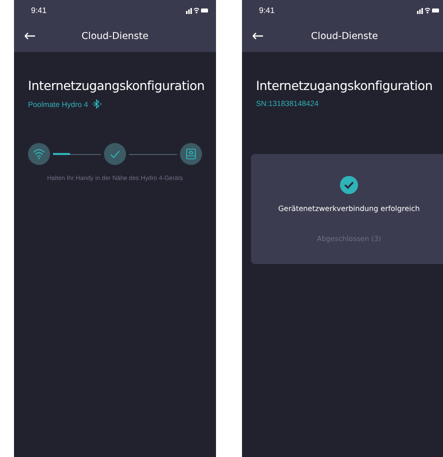  Describe the element at coordinates (115, 154) in the screenshot. I see `check-step-icon` at that location.